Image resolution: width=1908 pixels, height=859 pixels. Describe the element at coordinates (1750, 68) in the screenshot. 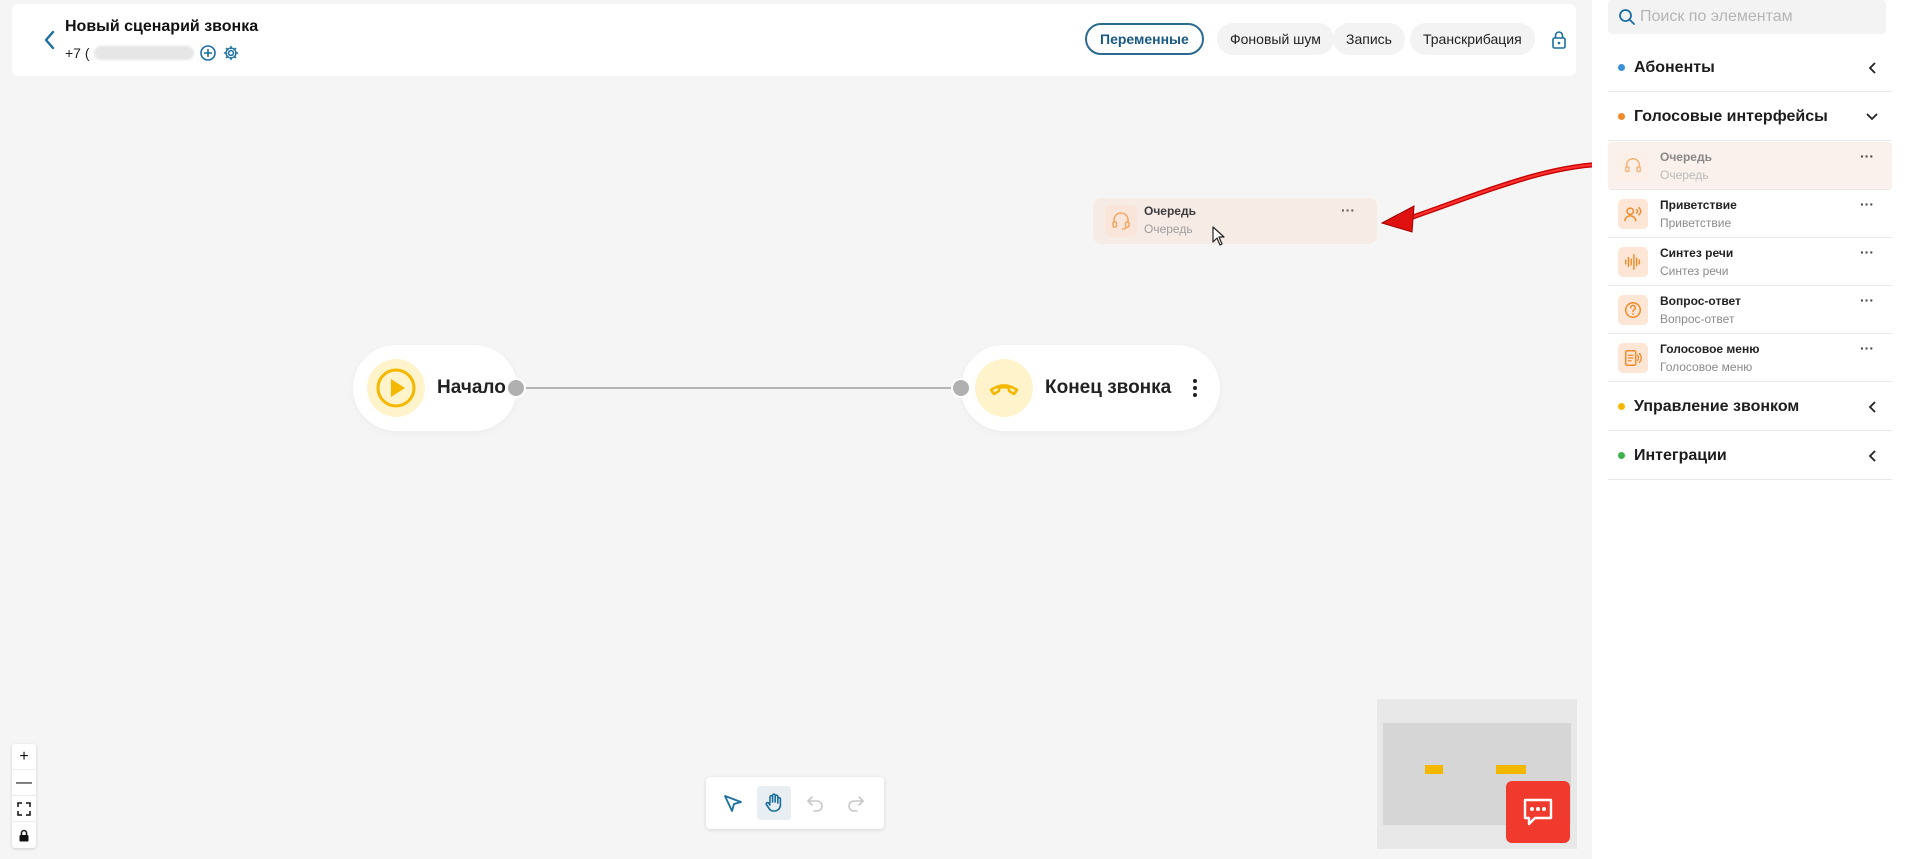

I see `category-subscribers: Абоненты` at that location.